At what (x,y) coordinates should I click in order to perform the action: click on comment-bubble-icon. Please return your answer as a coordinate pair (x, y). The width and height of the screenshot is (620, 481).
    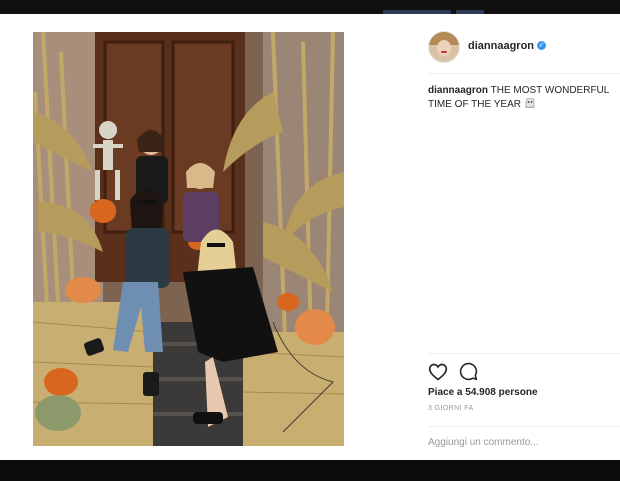
    Looking at the image, I should click on (468, 371).